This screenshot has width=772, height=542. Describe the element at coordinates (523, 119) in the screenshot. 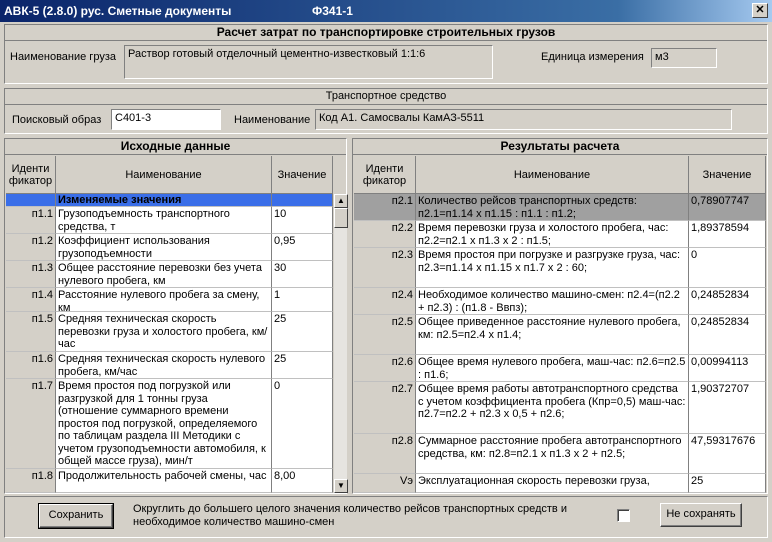

I see `vehicle-name-field: Код А1. Самосвалы КамАЗ-5511` at that location.